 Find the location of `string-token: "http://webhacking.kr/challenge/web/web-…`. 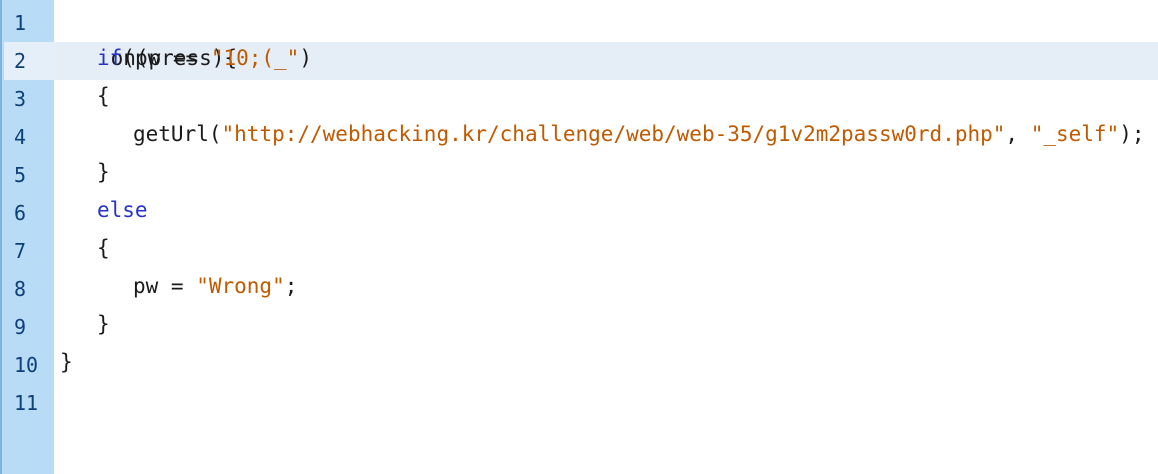

string-token: "http://webhacking.kr/challenge/web/web-… is located at coordinates (613, 134).